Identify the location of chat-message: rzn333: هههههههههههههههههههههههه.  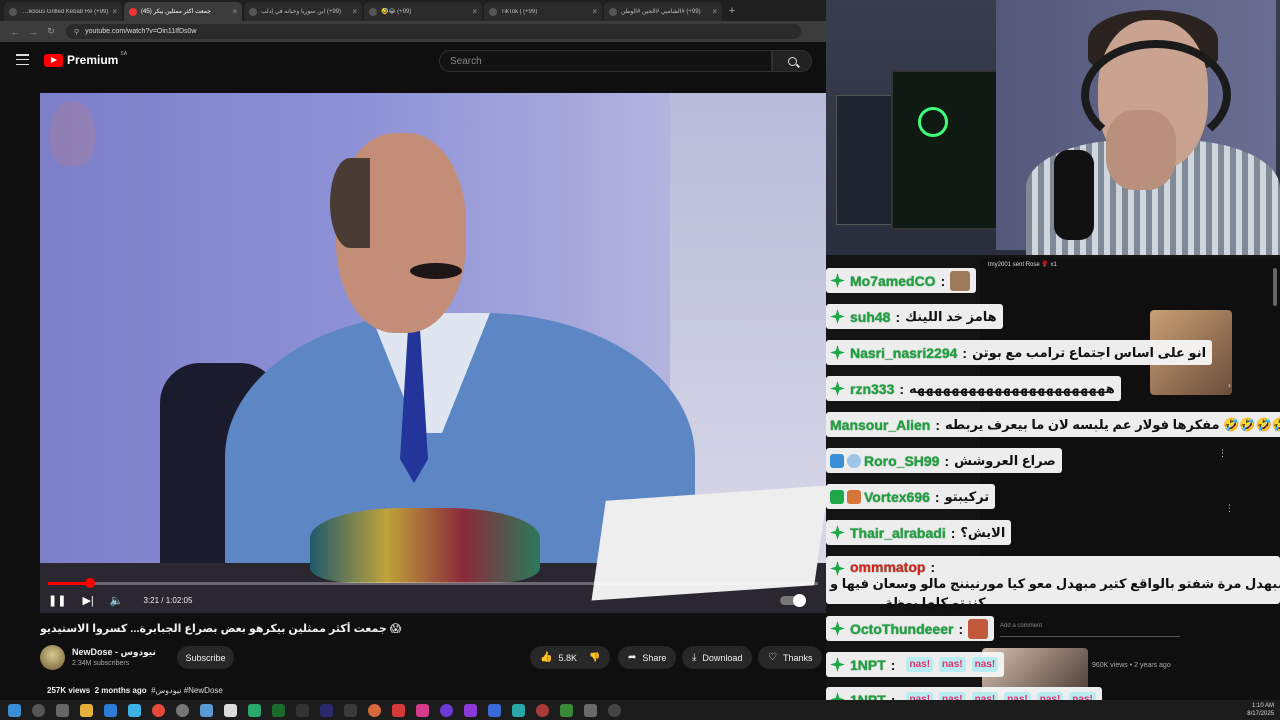
(973, 388).